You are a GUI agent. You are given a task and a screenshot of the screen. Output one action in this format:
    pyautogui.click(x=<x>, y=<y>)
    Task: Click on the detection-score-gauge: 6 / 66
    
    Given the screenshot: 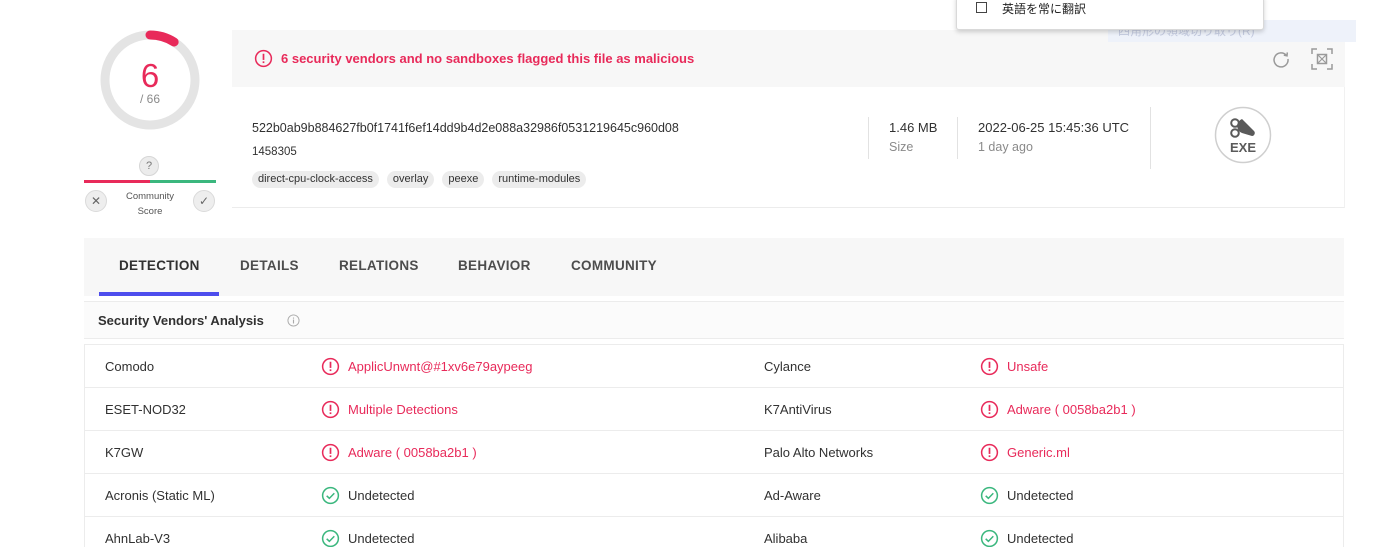 What is the action you would take?
    pyautogui.click(x=150, y=80)
    